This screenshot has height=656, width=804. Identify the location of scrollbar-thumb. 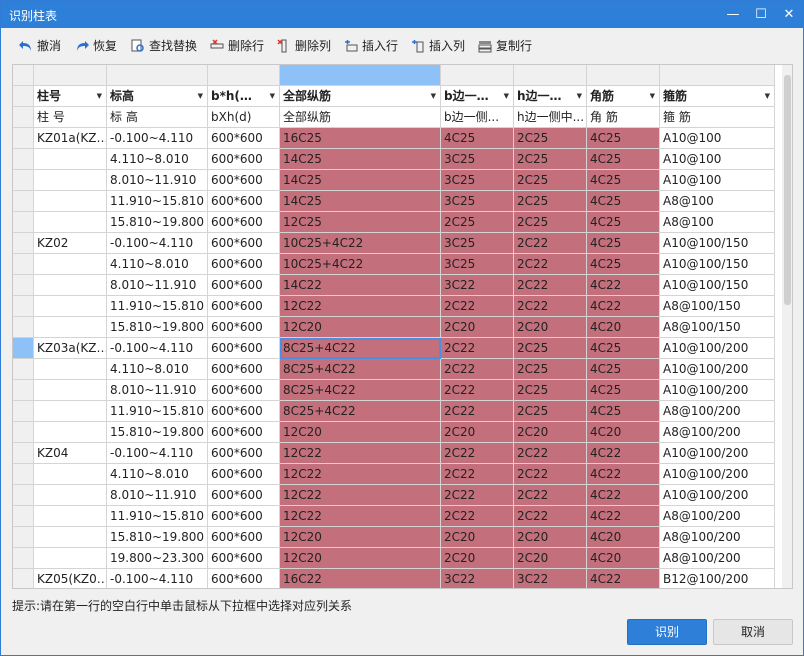
(787, 190).